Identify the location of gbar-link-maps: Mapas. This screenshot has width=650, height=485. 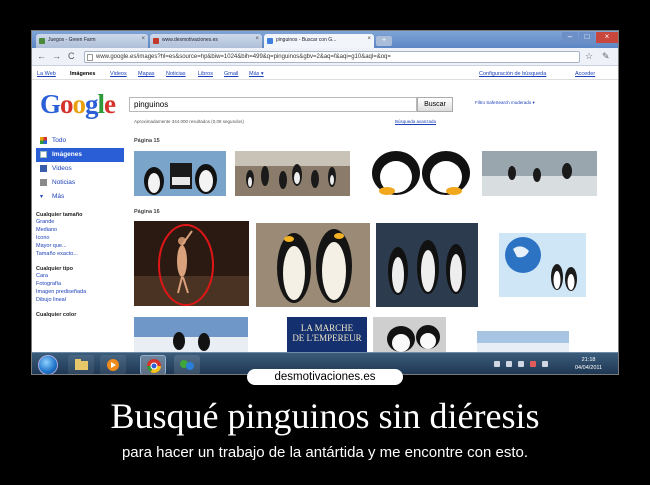
(146, 74).